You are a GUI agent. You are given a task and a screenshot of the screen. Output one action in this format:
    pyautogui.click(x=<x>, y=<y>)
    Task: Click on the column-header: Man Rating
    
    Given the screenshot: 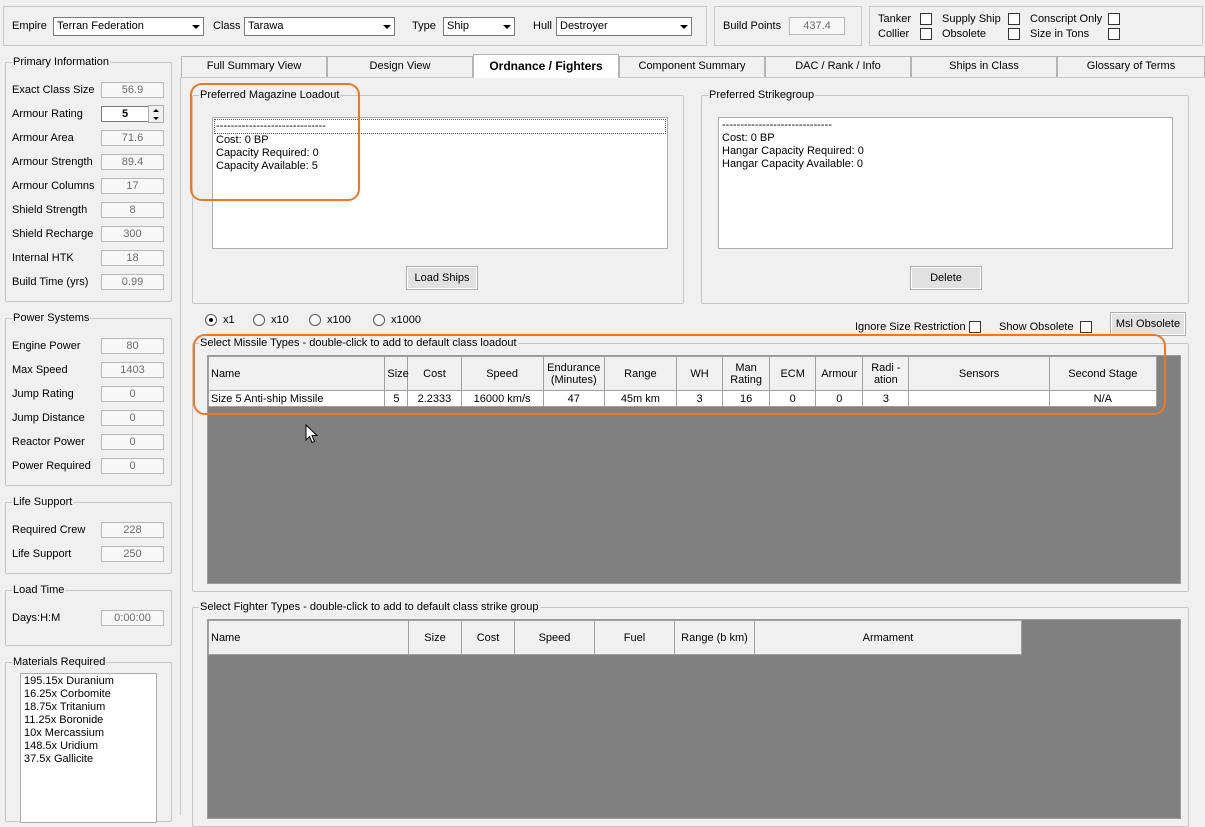 What is the action you would take?
    pyautogui.click(x=746, y=373)
    